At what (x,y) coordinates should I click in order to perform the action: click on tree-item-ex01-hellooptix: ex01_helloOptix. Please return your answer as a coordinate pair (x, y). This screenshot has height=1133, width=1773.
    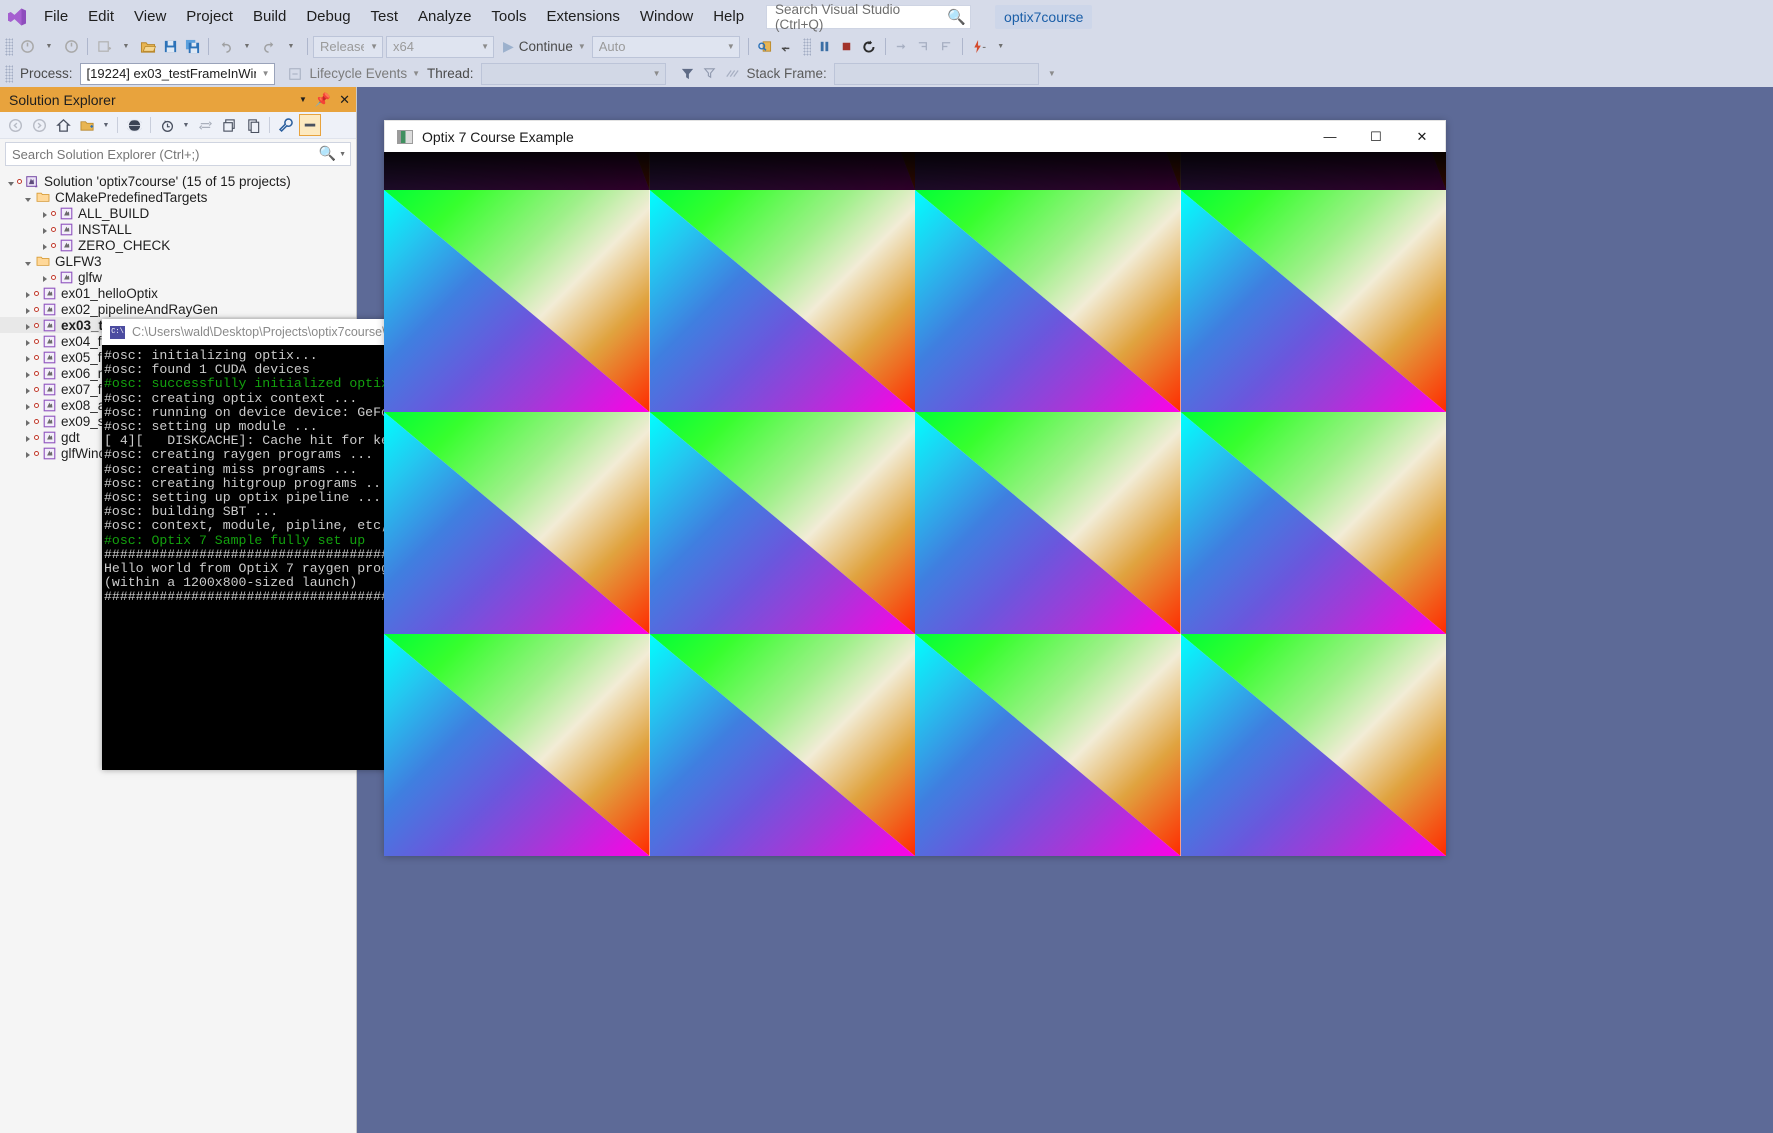
    Looking at the image, I should click on (178, 293).